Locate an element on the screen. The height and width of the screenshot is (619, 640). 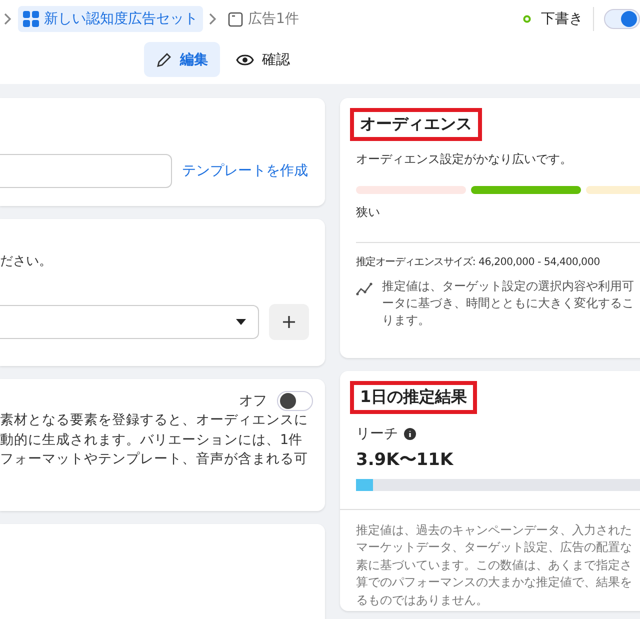
publish-toggle is located at coordinates (622, 19).